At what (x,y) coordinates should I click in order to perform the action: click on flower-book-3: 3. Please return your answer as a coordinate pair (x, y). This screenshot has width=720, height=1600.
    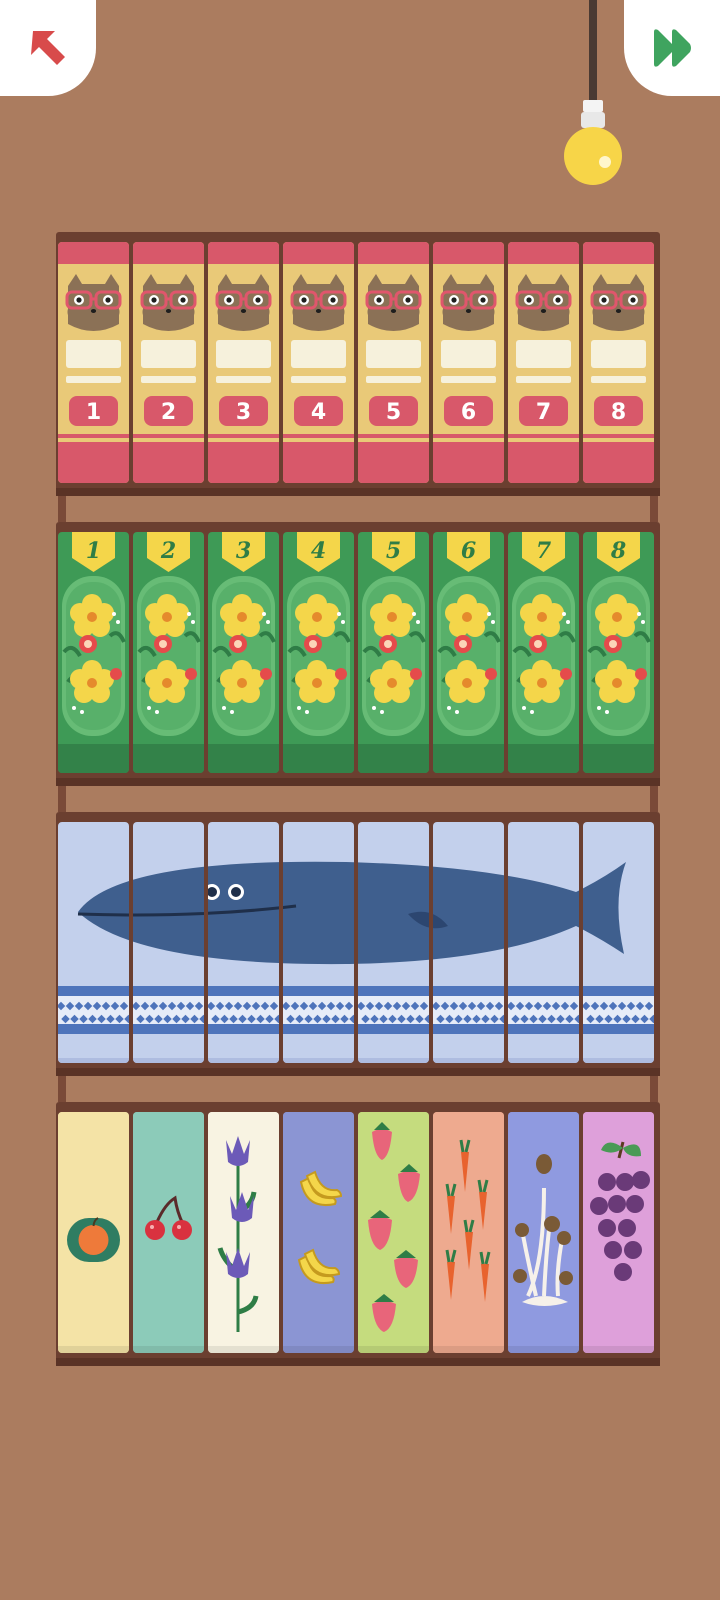
    Looking at the image, I should click on (243, 652).